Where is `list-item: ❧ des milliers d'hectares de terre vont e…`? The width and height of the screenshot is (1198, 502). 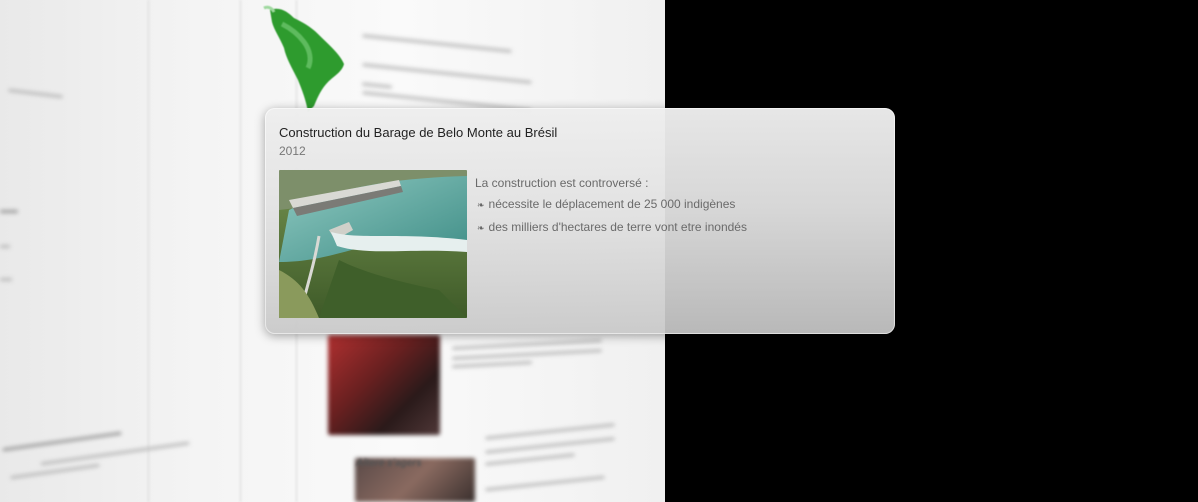 list-item: ❧ des milliers d'hectares de terre vont e… is located at coordinates (612, 227).